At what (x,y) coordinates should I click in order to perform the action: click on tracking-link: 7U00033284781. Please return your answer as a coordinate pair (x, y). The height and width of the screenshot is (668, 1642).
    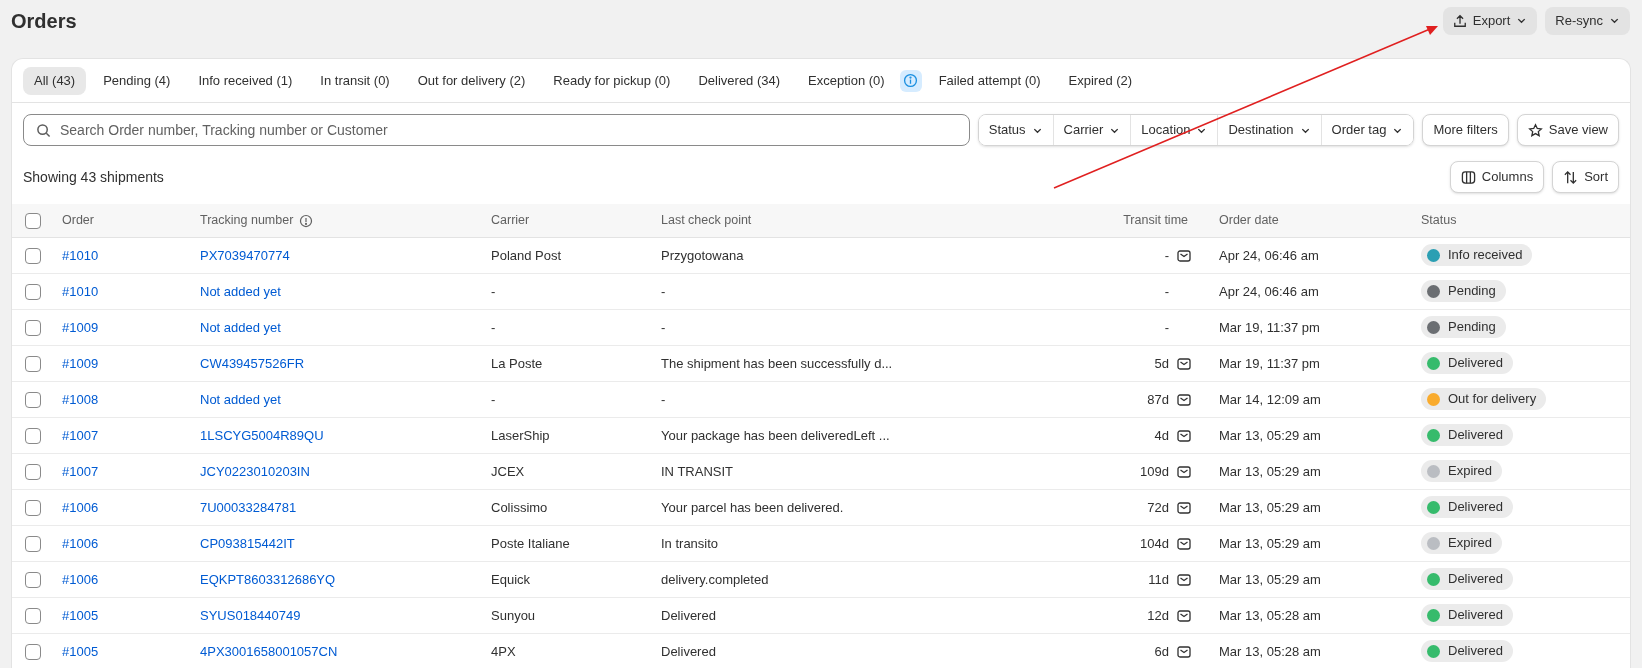
    Looking at the image, I should click on (248, 507).